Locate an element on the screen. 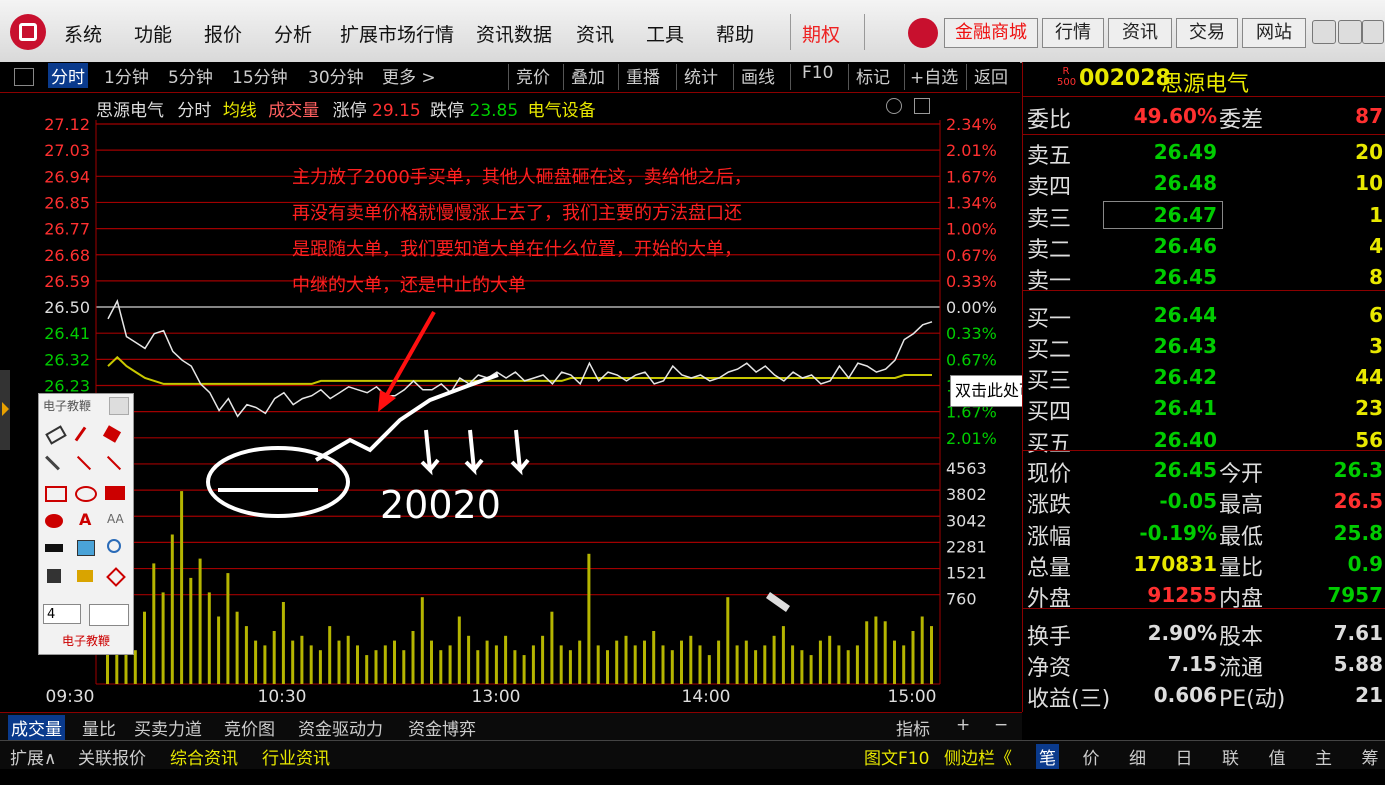  tab-extend: 扩展∧ is located at coordinates (33, 756).